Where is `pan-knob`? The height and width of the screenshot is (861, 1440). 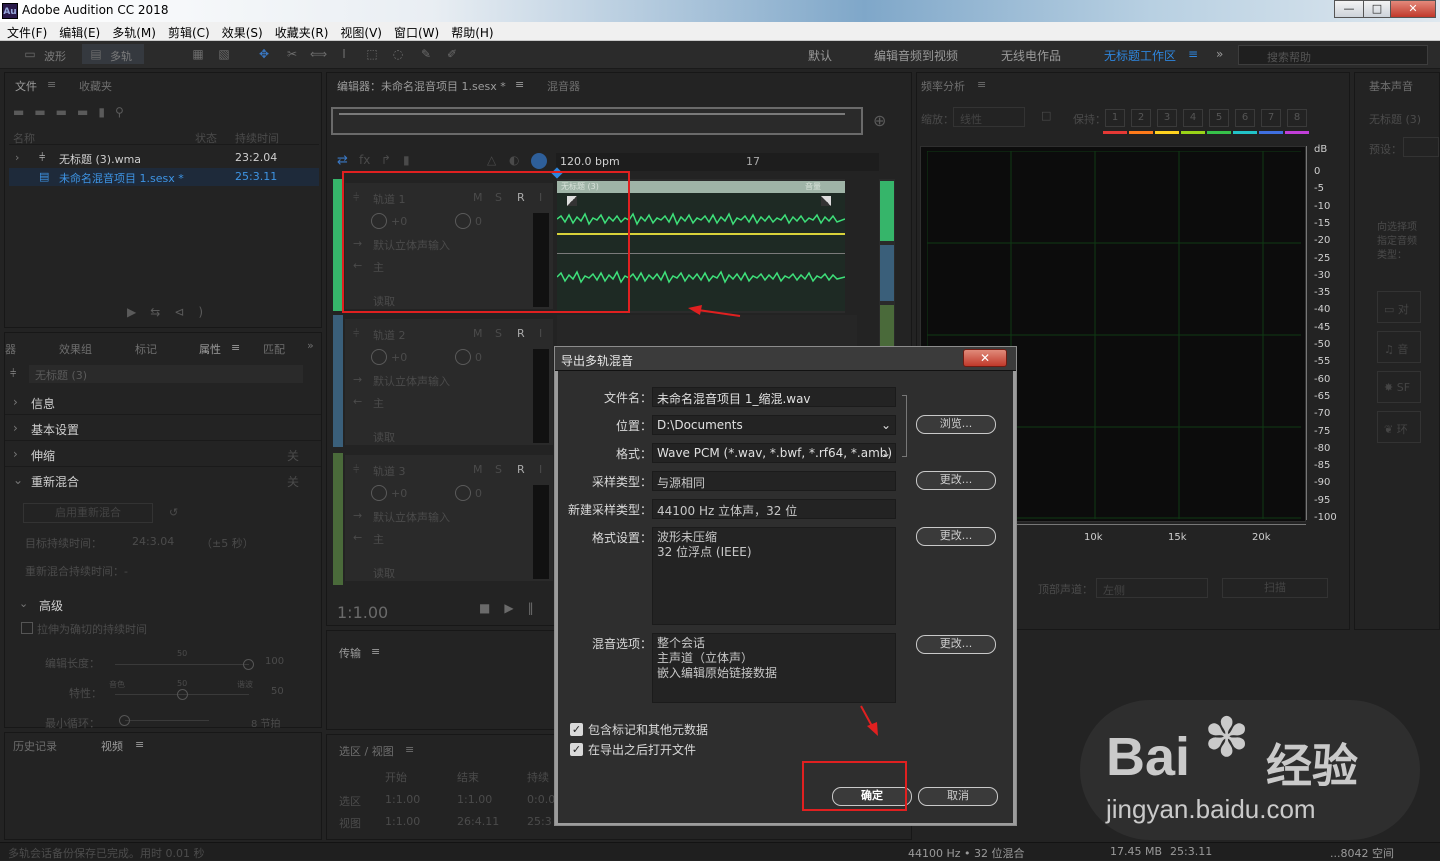 pan-knob is located at coordinates (463, 493).